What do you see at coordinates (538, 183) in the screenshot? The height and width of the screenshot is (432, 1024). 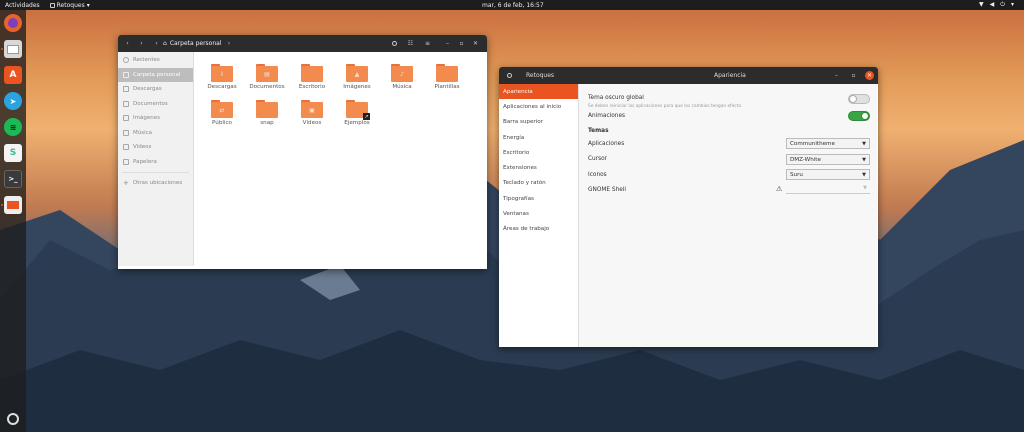 I see `sidebar-item-teclado-y-raton: Teclado y ratón` at bounding box center [538, 183].